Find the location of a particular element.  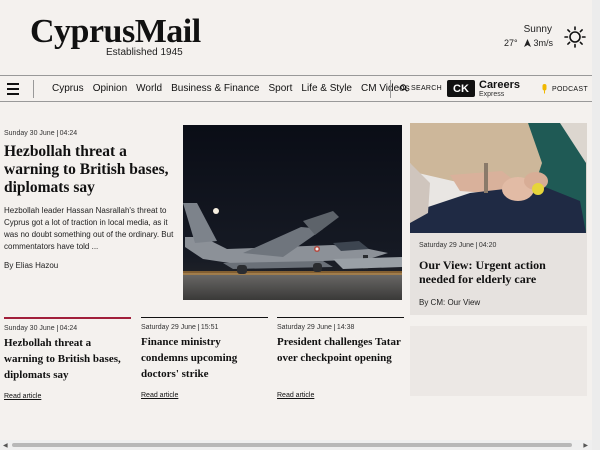

lead-story-time: 04:24 is located at coordinates (68, 133).